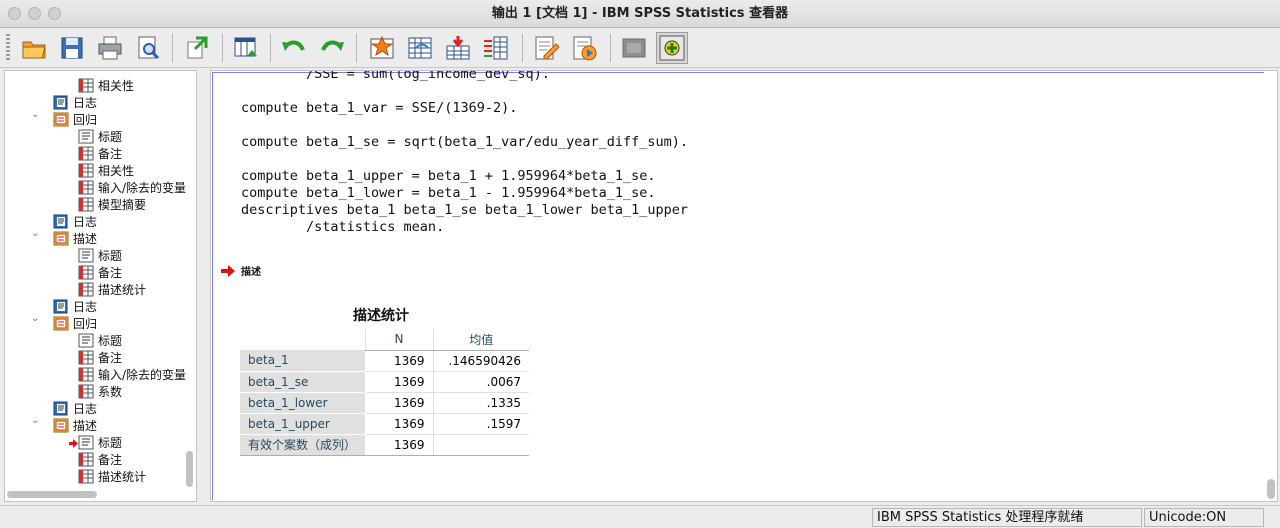  What do you see at coordinates (189, 469) in the screenshot?
I see `outline-vertical-scroll-thumb` at bounding box center [189, 469].